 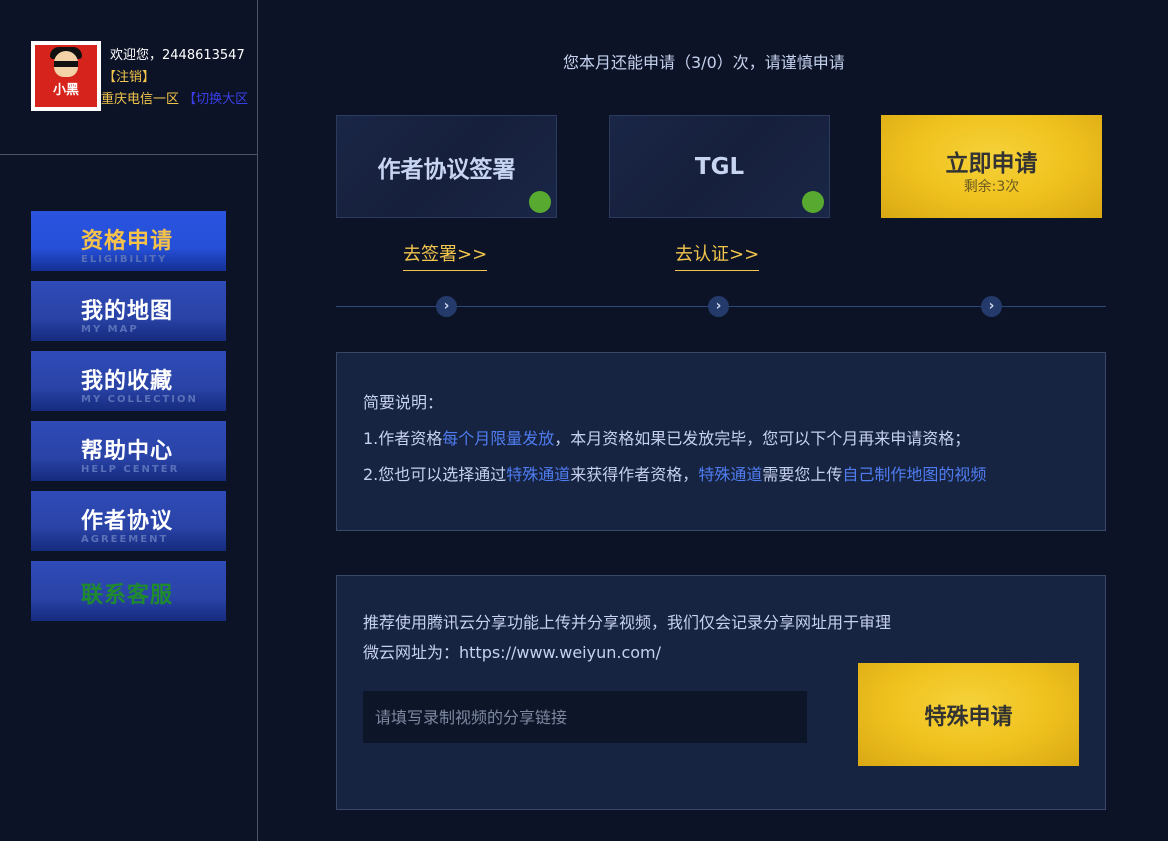 I want to click on avatar-text: 小黑, so click(x=65, y=90).